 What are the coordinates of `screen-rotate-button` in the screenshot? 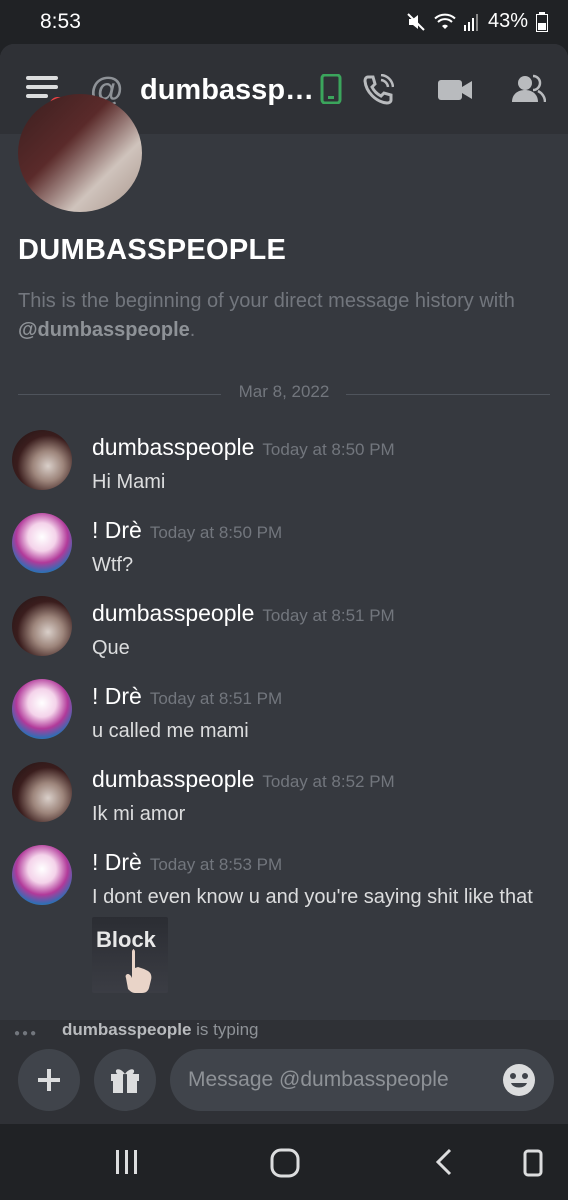 It's located at (533, 1165).